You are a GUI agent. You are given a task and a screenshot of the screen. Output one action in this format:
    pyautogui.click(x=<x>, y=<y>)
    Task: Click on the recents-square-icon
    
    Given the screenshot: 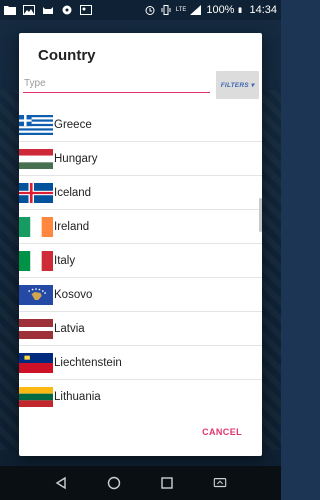 What is the action you would take?
    pyautogui.click(x=167, y=483)
    